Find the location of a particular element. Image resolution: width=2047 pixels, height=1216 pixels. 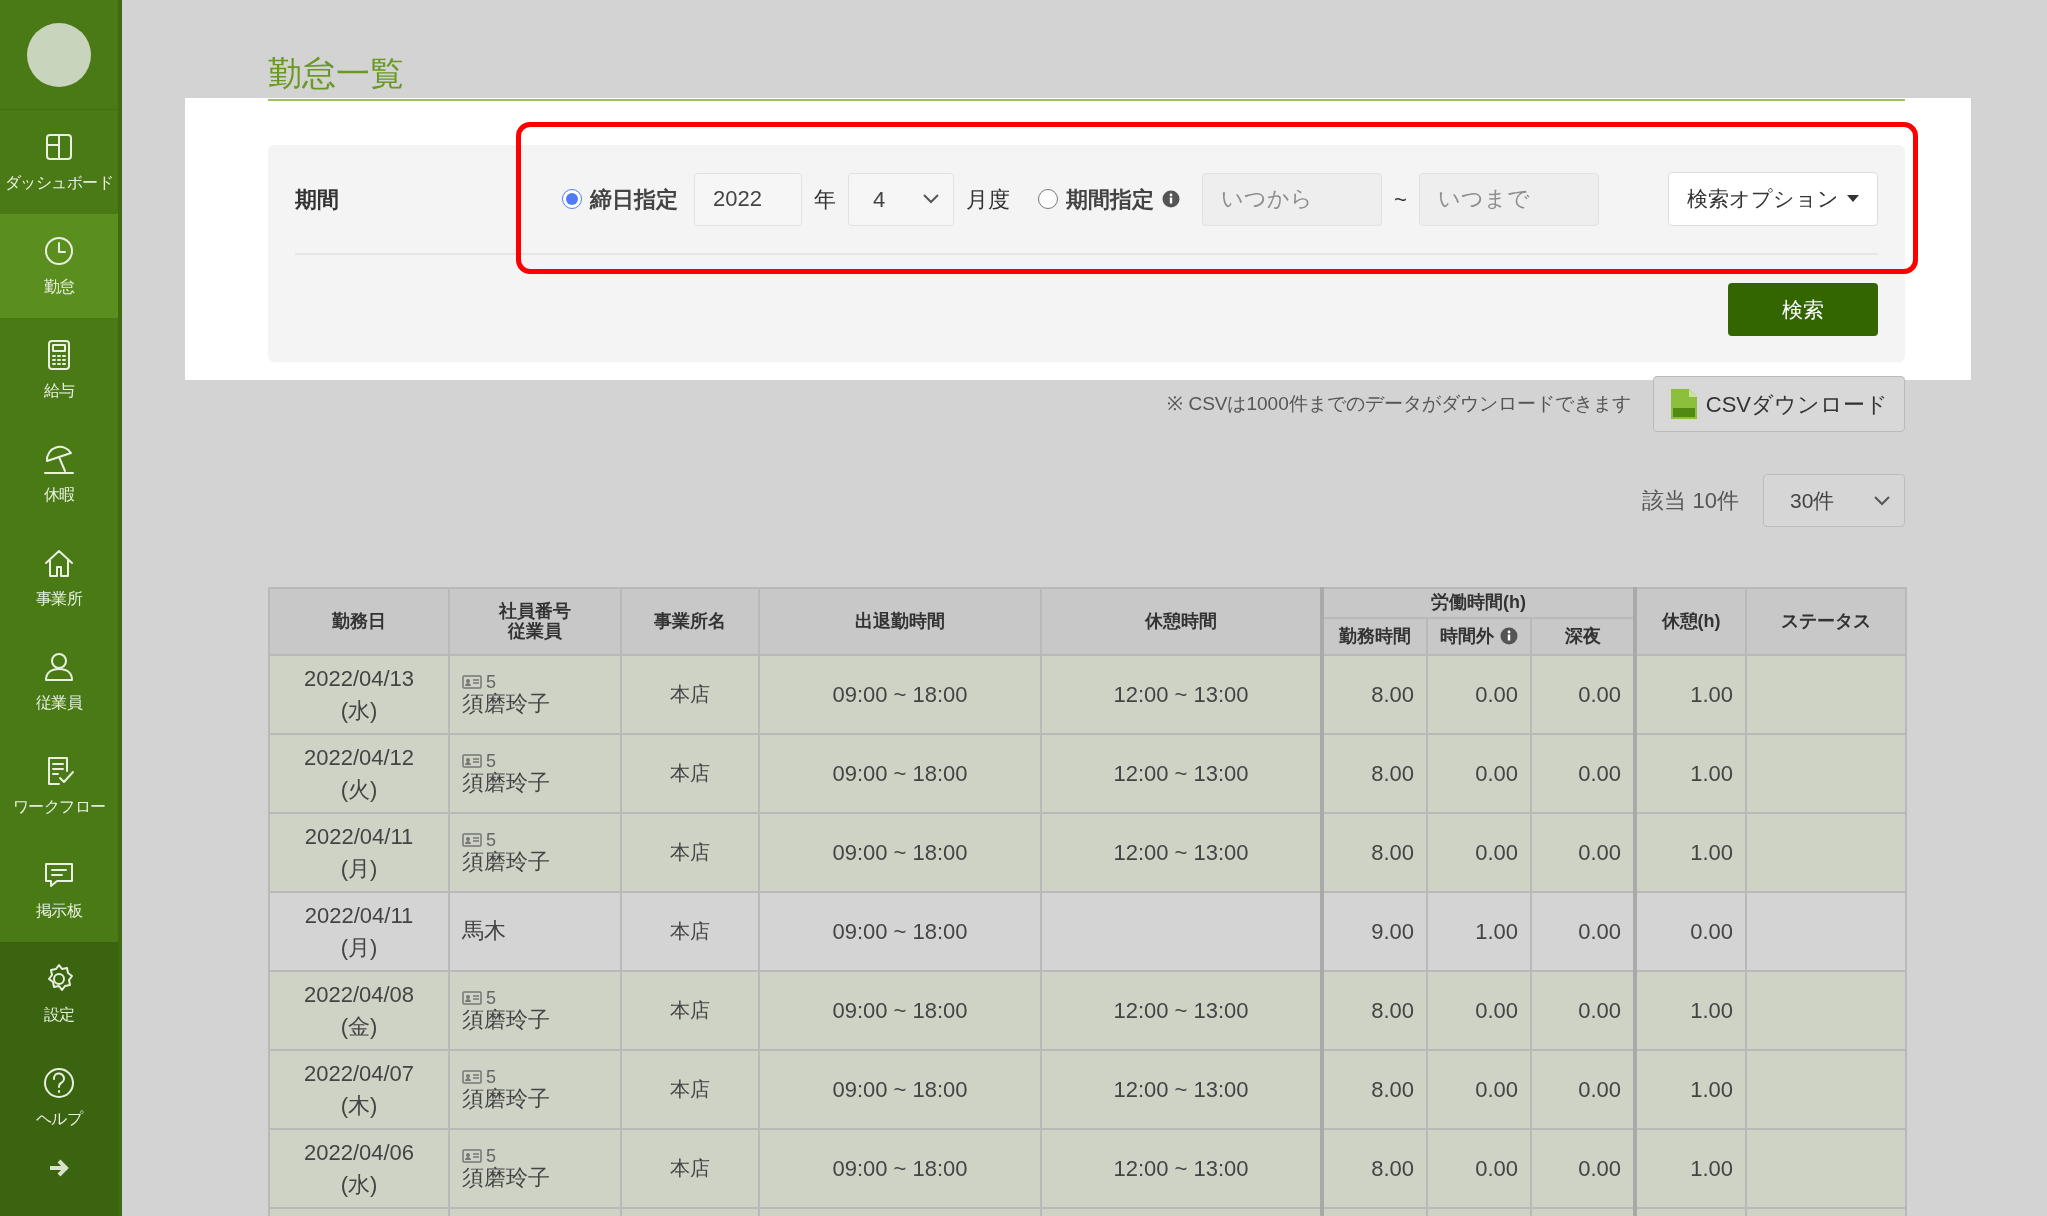

date-text: 2022/04/07 is located at coordinates (359, 1073).